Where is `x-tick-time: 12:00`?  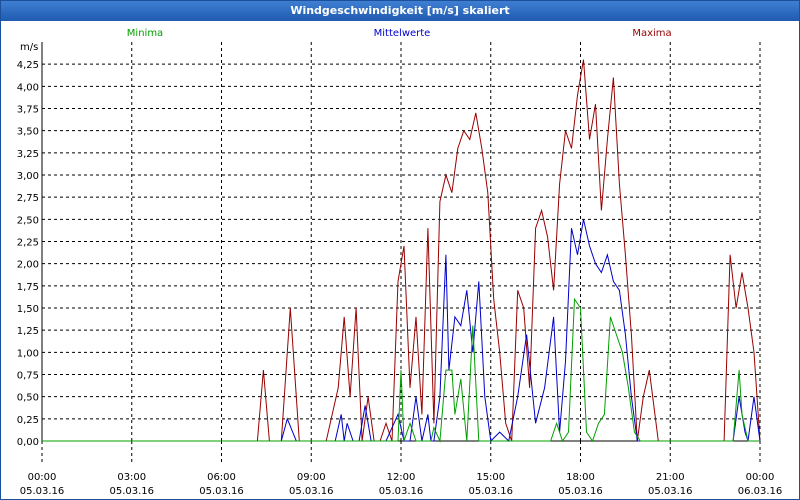 x-tick-time: 12:00 is located at coordinates (401, 477).